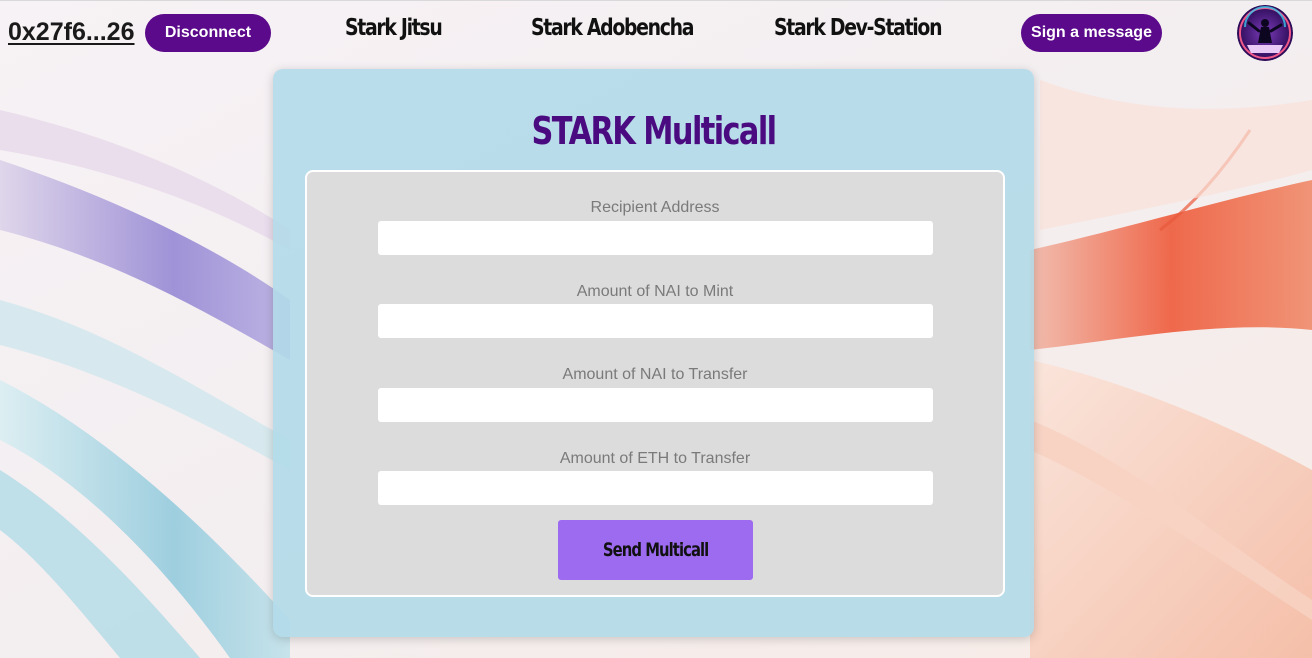 The width and height of the screenshot is (1312, 658). What do you see at coordinates (655, 405) in the screenshot?
I see `nai-transfer-amount-input` at bounding box center [655, 405].